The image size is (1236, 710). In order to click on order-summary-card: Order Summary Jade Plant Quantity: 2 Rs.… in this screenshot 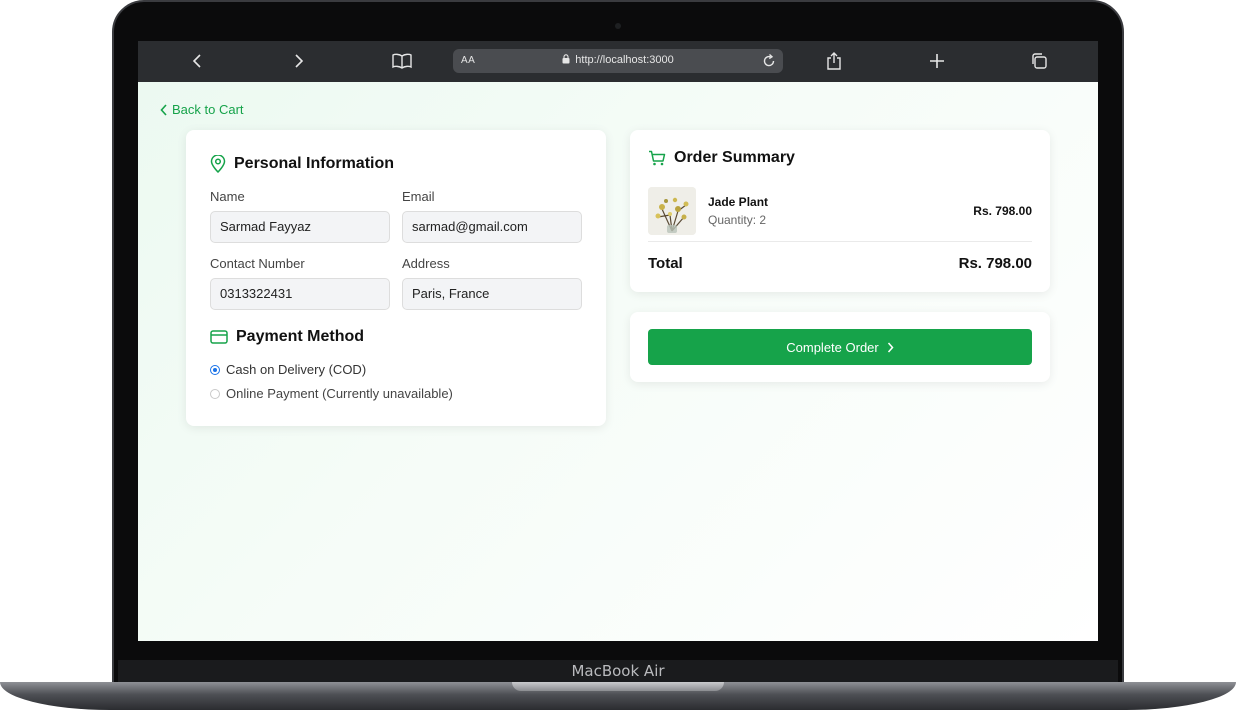, I will do `click(840, 211)`.